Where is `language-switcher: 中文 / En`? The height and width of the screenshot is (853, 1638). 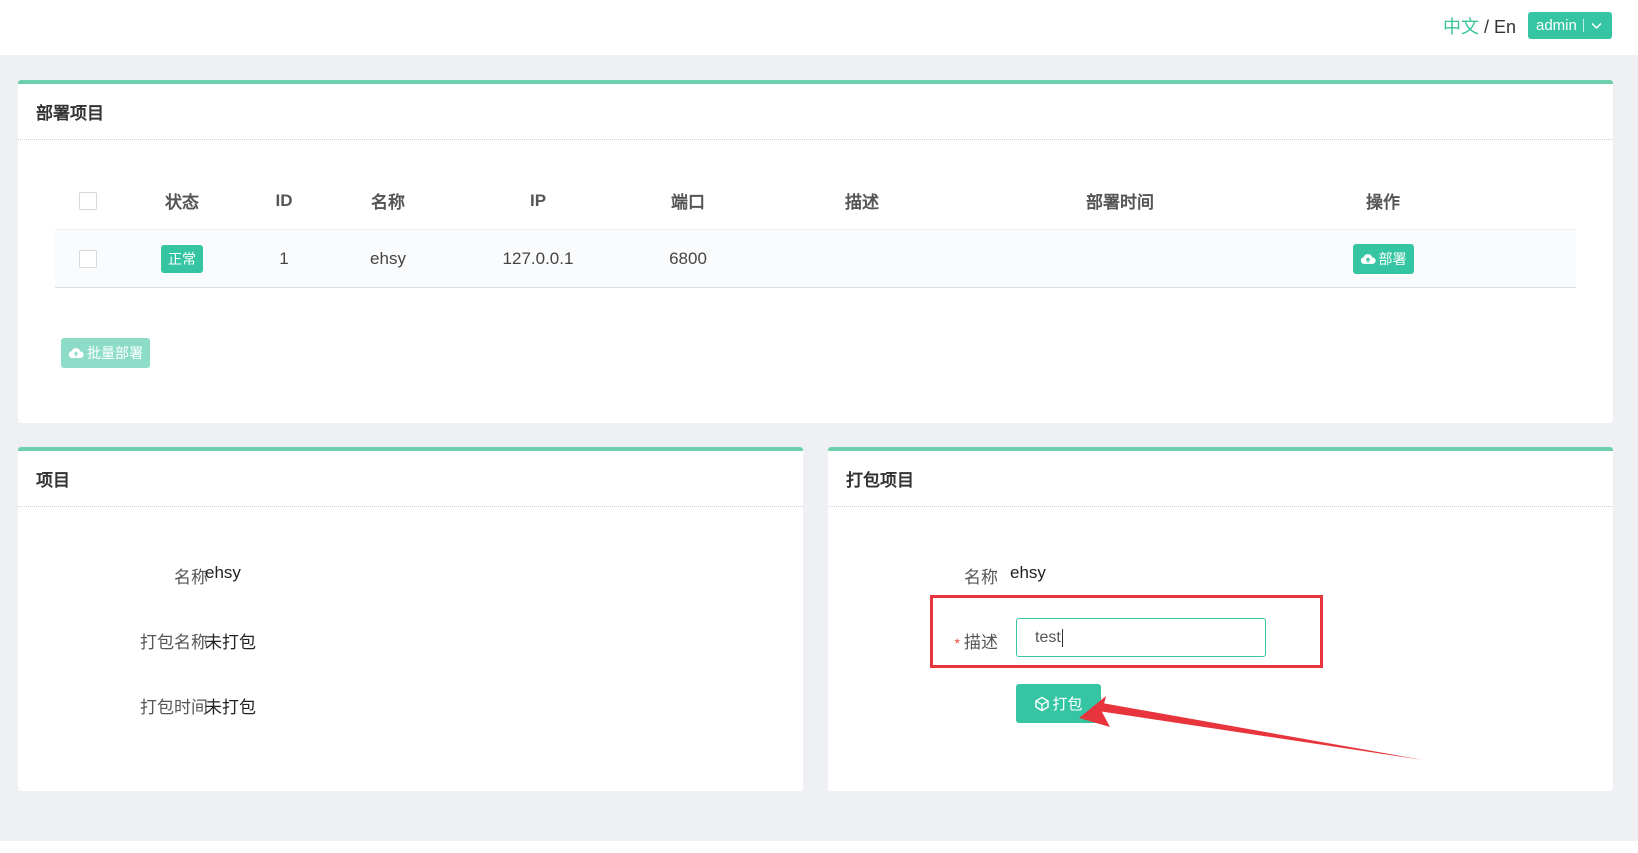 language-switcher: 中文 / En is located at coordinates (1479, 26).